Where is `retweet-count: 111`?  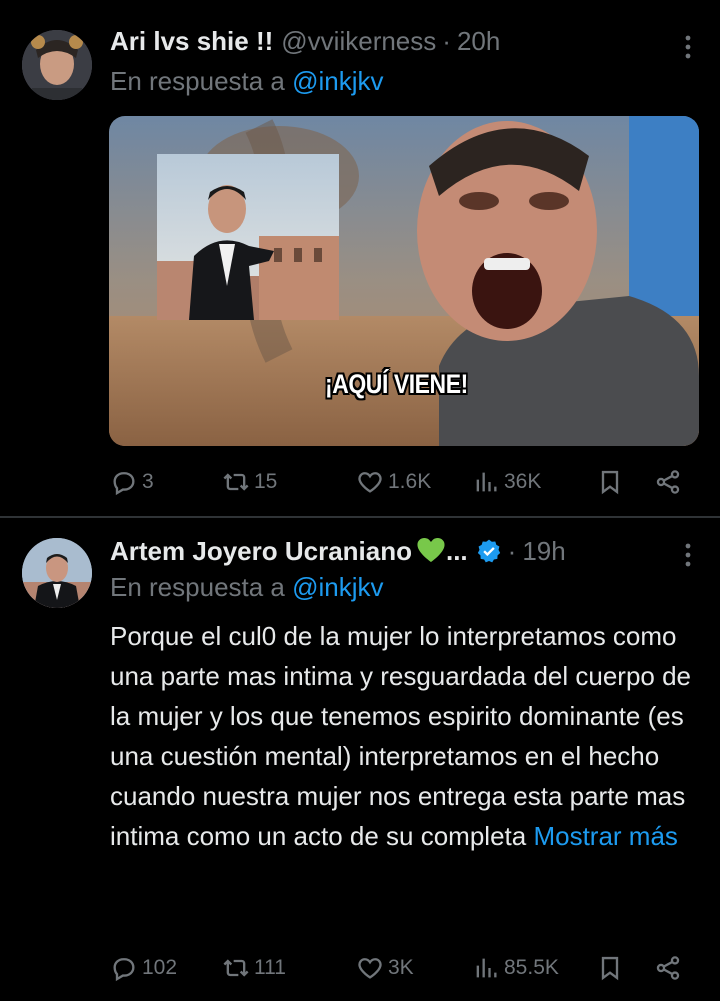 retweet-count: 111 is located at coordinates (270, 967).